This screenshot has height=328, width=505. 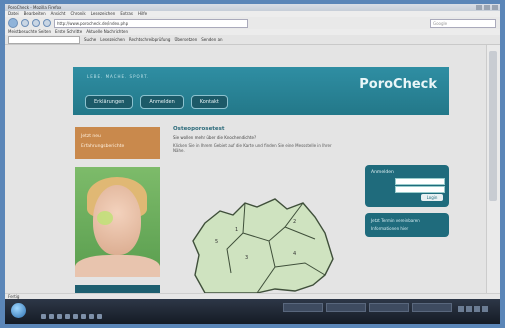 What do you see at coordinates (162, 102) in the screenshot?
I see `nav-register: Anmelden` at bounding box center [162, 102].